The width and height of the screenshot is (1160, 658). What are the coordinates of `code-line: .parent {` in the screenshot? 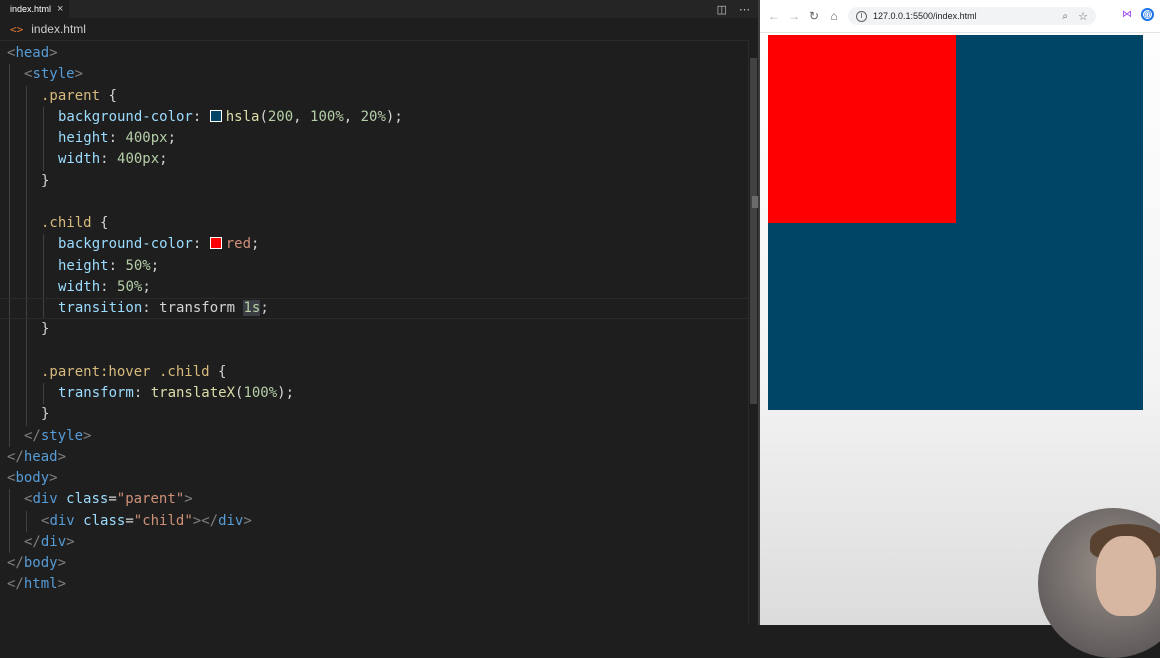 It's located at (374, 96).